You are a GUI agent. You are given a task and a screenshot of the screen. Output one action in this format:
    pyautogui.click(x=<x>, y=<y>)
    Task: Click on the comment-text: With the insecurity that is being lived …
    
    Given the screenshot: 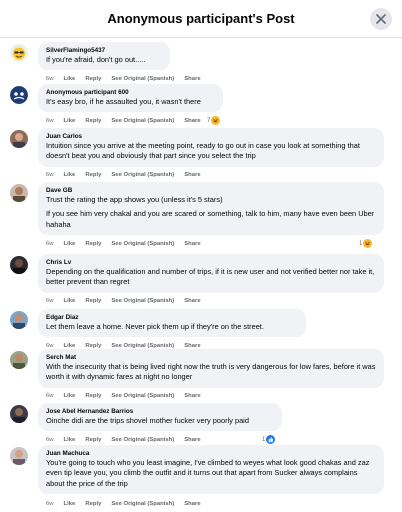 What is the action you would take?
    pyautogui.click(x=211, y=372)
    